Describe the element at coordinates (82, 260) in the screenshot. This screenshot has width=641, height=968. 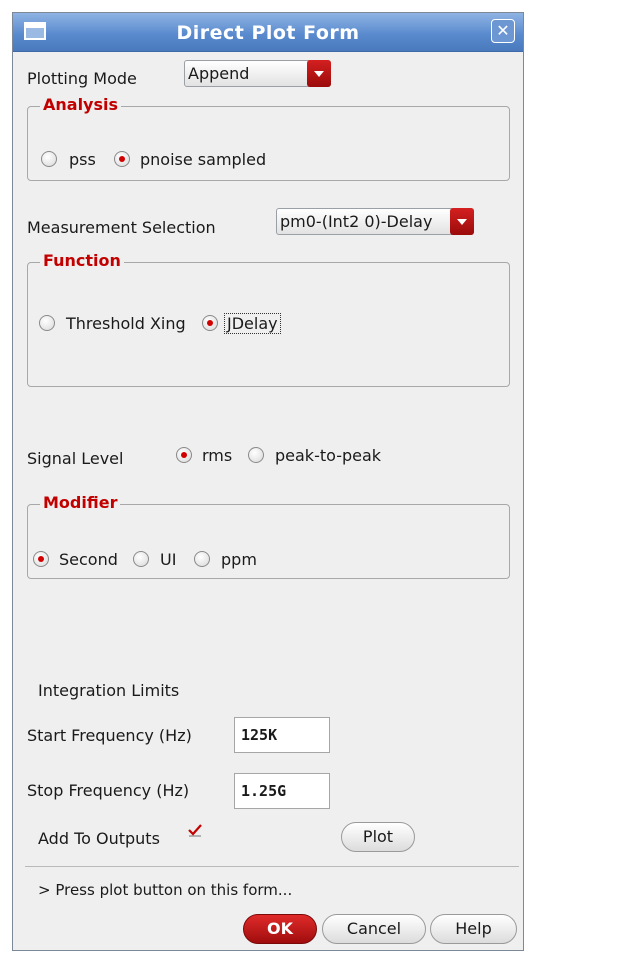
I see `function-group-title: Function` at that location.